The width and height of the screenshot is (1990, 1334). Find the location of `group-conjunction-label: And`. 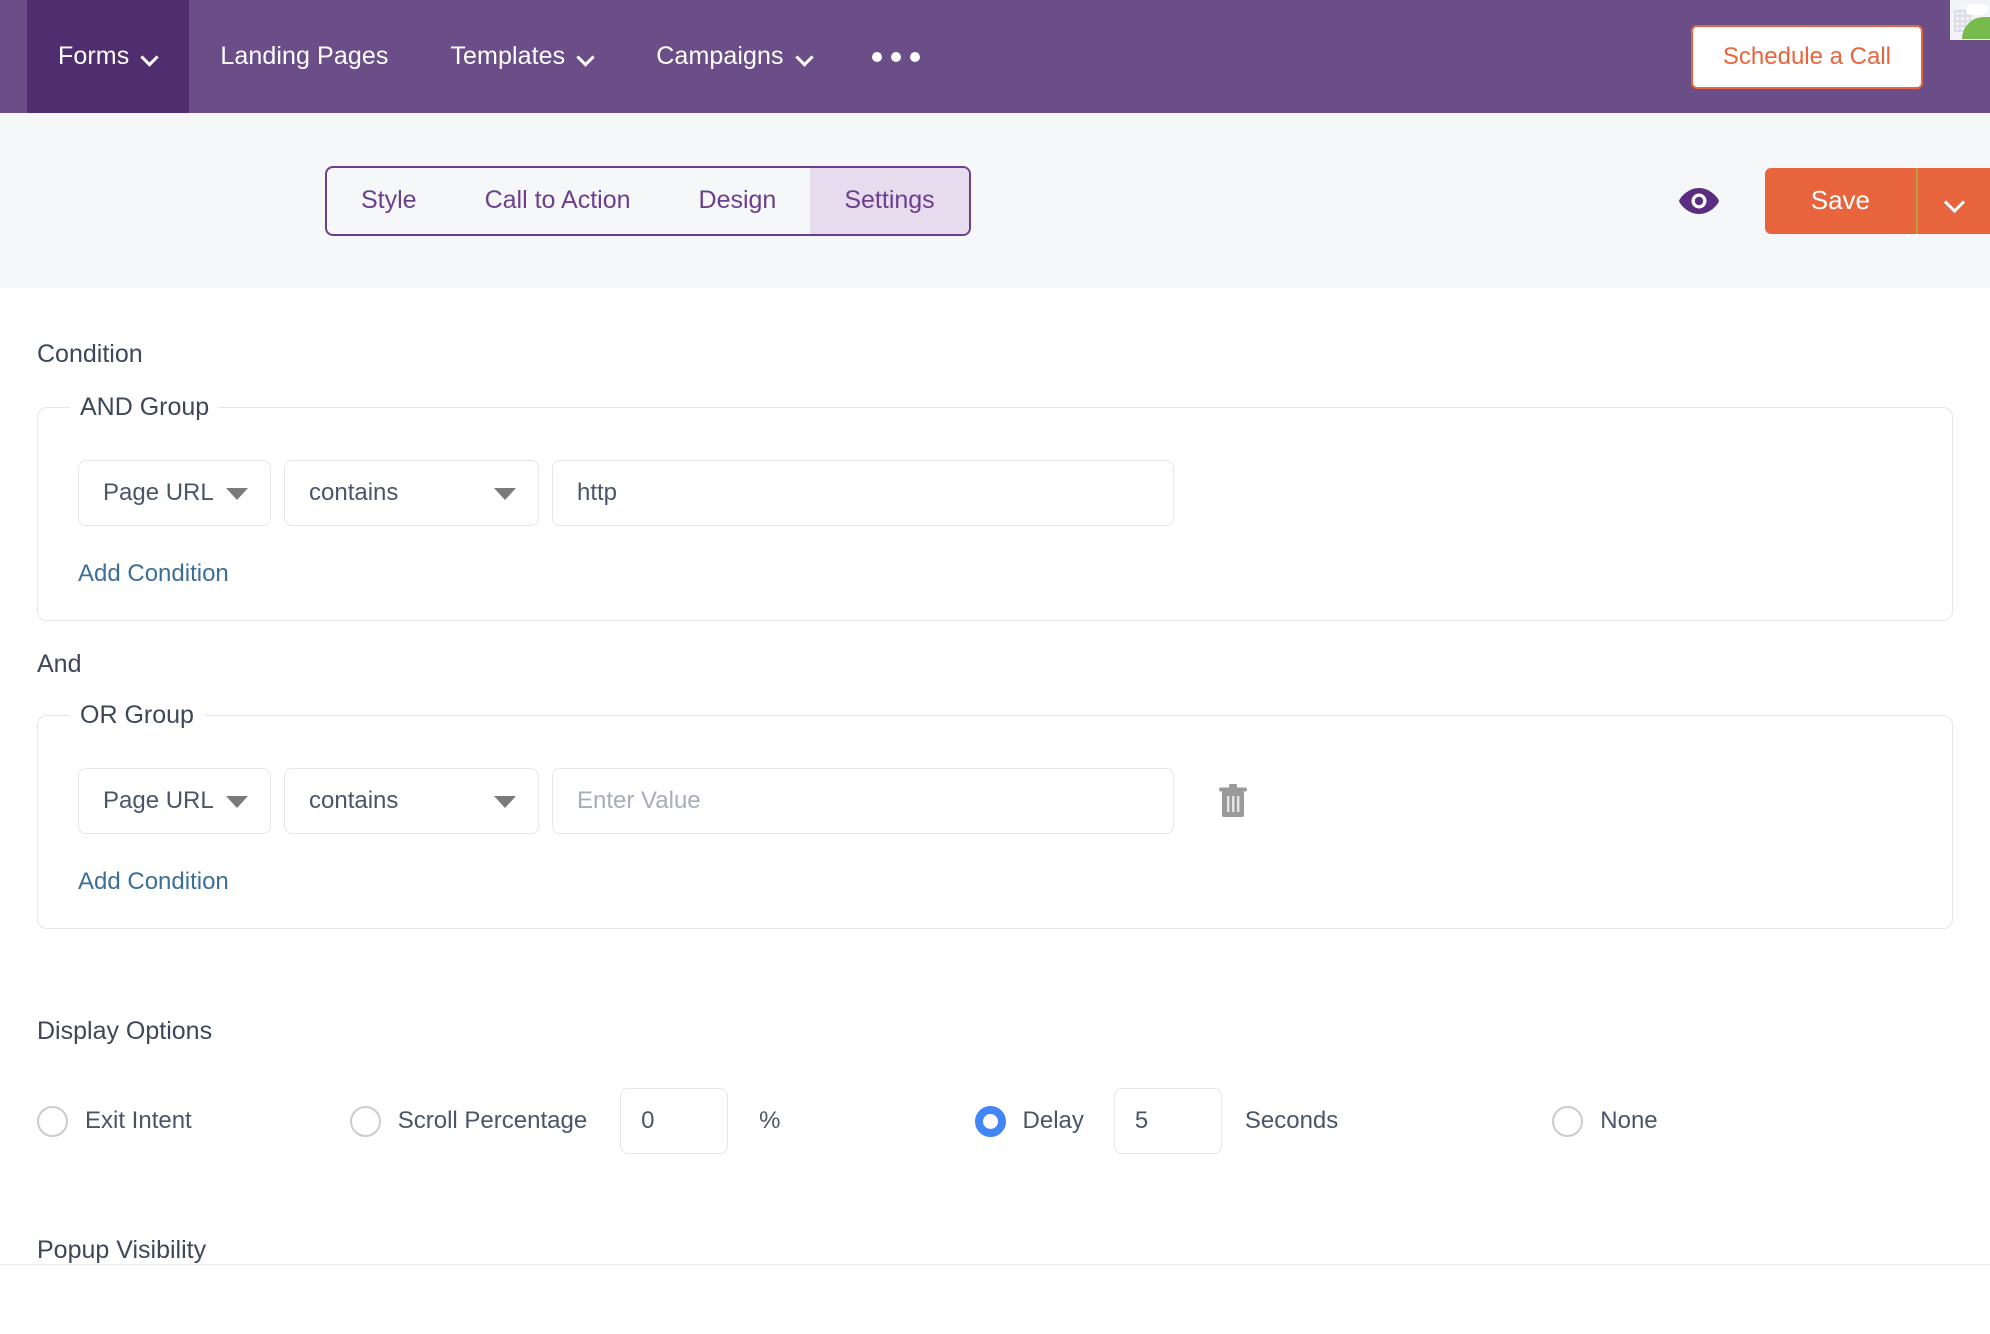

group-conjunction-label: And is located at coordinates (59, 664).